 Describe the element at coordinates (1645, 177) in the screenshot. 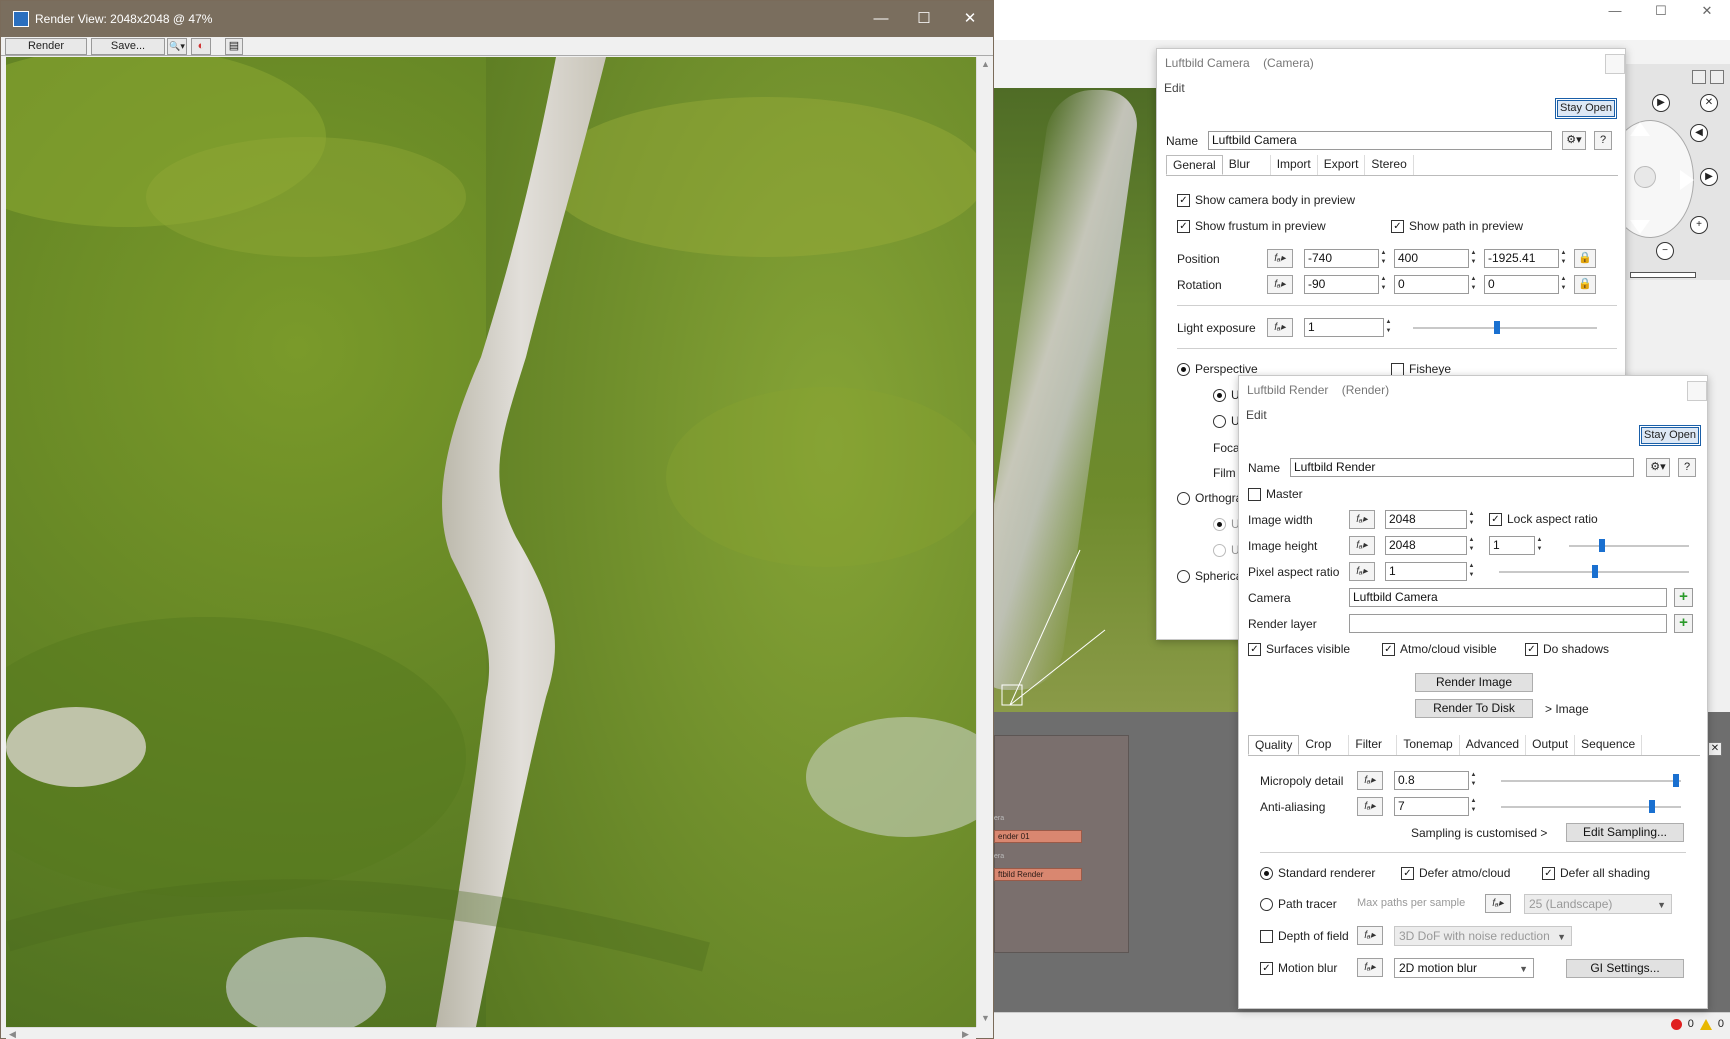

I see `nav-center-icon` at that location.